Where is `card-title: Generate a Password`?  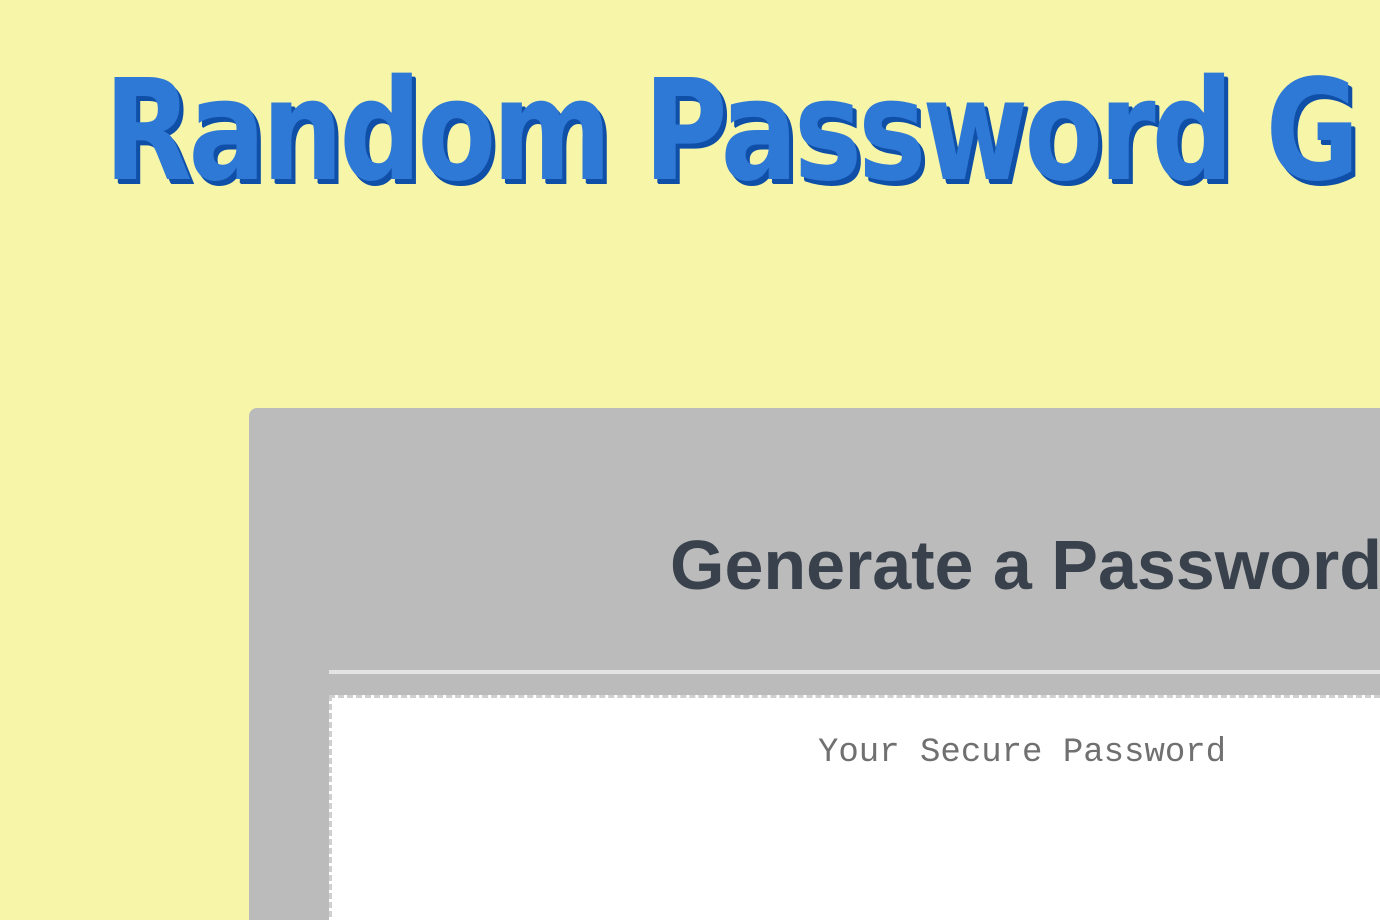 card-title: Generate a Password is located at coordinates (1025, 565).